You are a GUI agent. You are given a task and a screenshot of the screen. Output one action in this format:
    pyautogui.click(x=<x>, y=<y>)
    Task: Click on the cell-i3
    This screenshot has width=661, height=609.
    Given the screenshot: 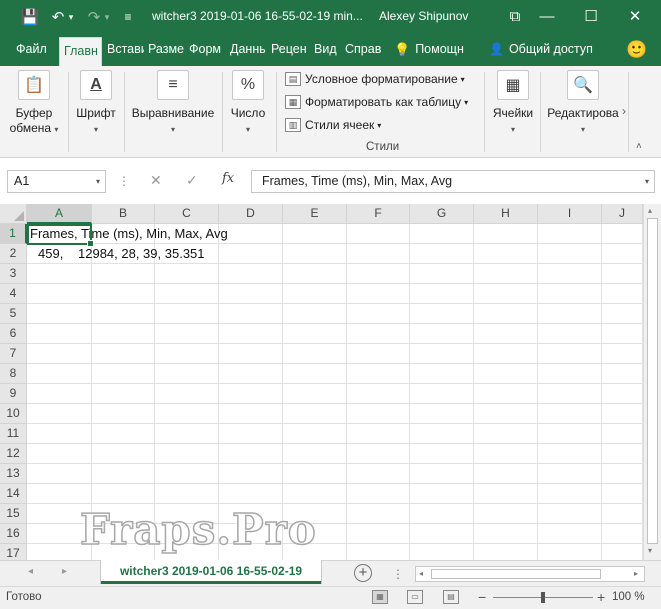 What is the action you would take?
    pyautogui.click(x=570, y=274)
    